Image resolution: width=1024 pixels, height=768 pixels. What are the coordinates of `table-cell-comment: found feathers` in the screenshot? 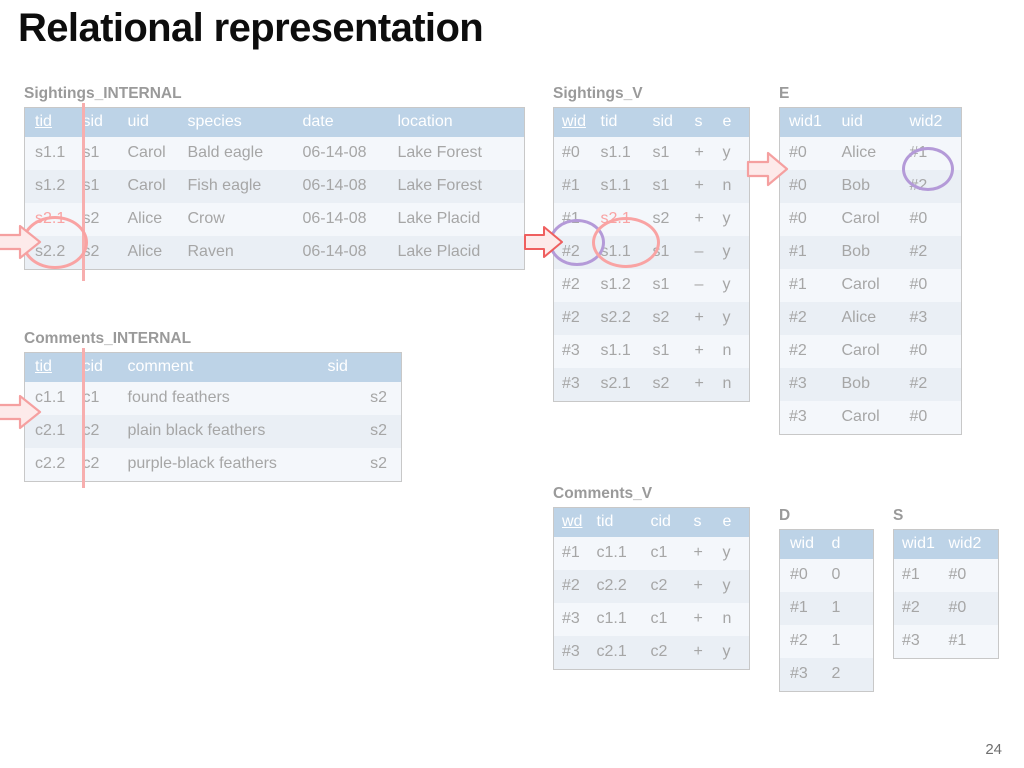 It's located at (227, 398).